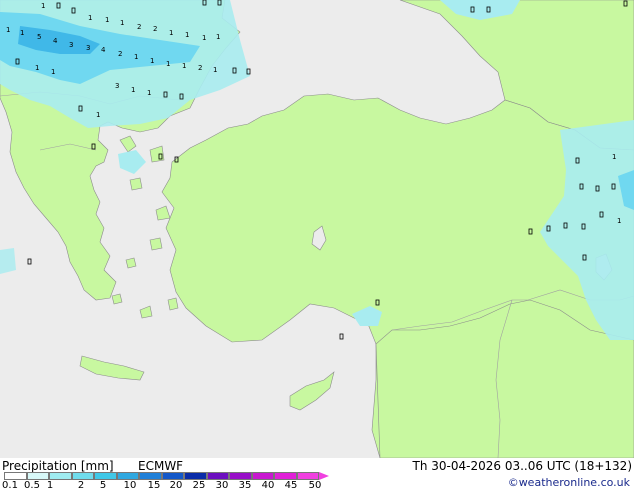  What do you see at coordinates (568, 482) in the screenshot?
I see `credit: ©weatheronline.co.uk` at bounding box center [568, 482].